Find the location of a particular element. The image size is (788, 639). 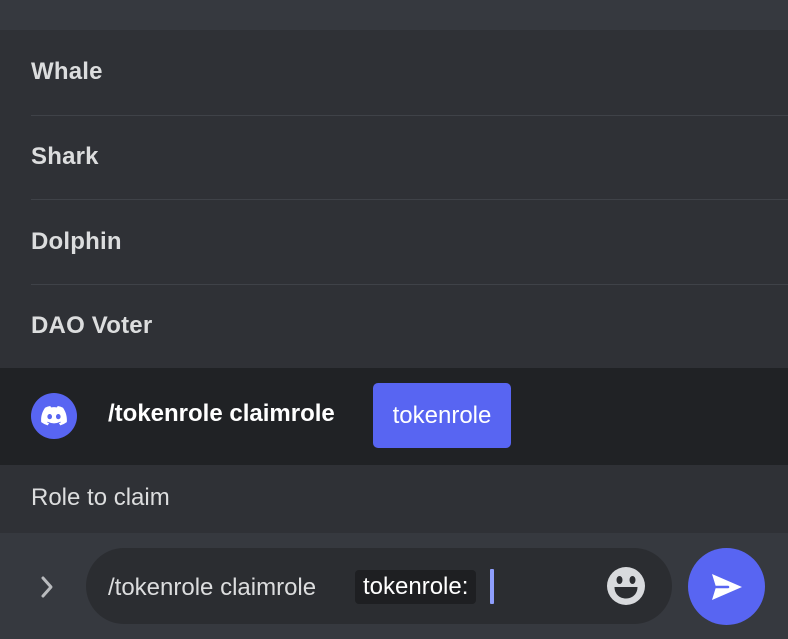

role-option-label: Shark is located at coordinates (65, 157).